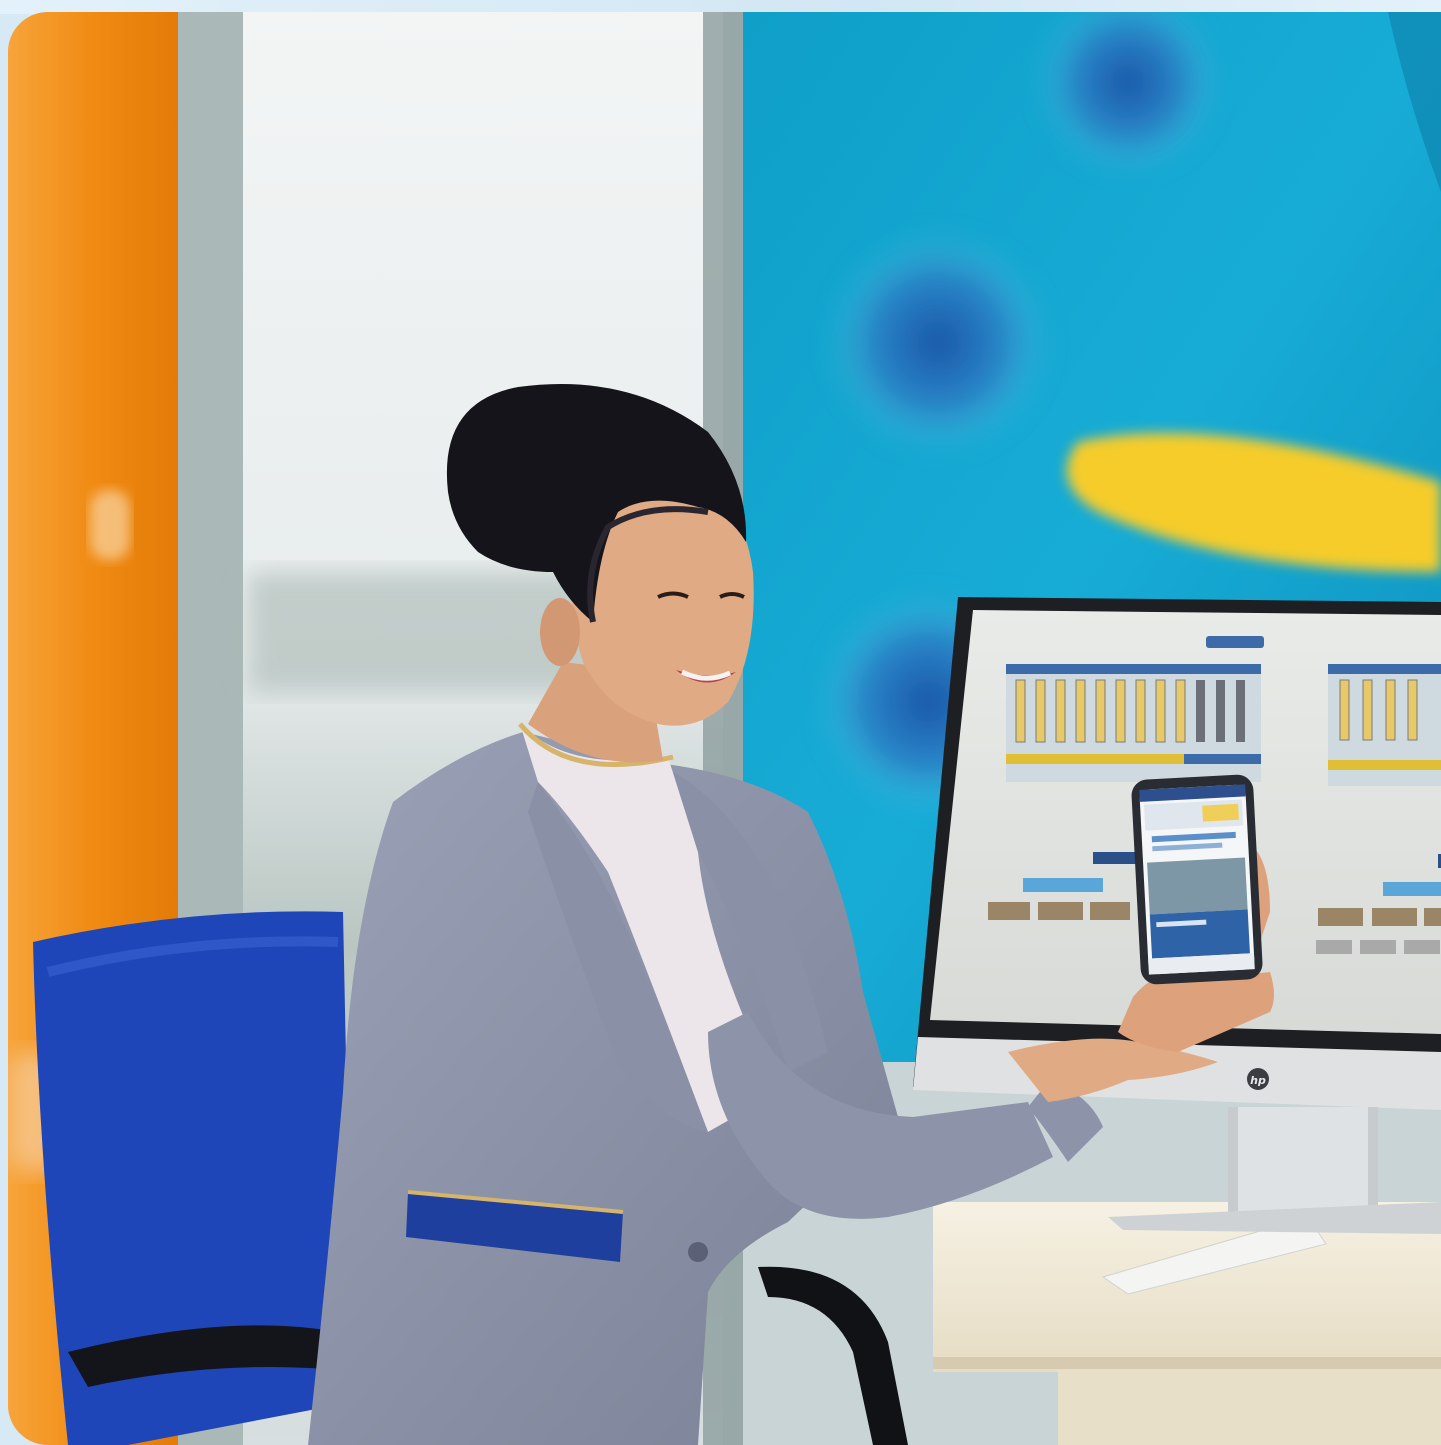  I want to click on hp-logo-icon: hp, so click(1258, 1079).